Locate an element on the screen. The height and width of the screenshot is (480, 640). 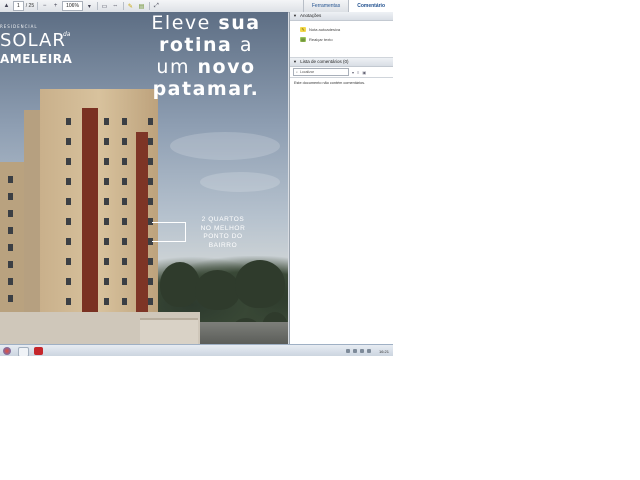
battery-icon is located at coordinates (361, 351).